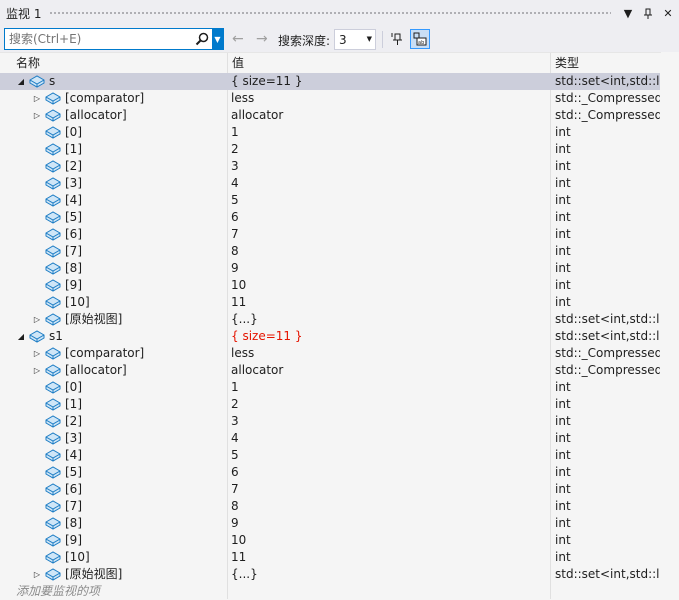  What do you see at coordinates (648, 14) in the screenshot?
I see `pin-window-button` at bounding box center [648, 14].